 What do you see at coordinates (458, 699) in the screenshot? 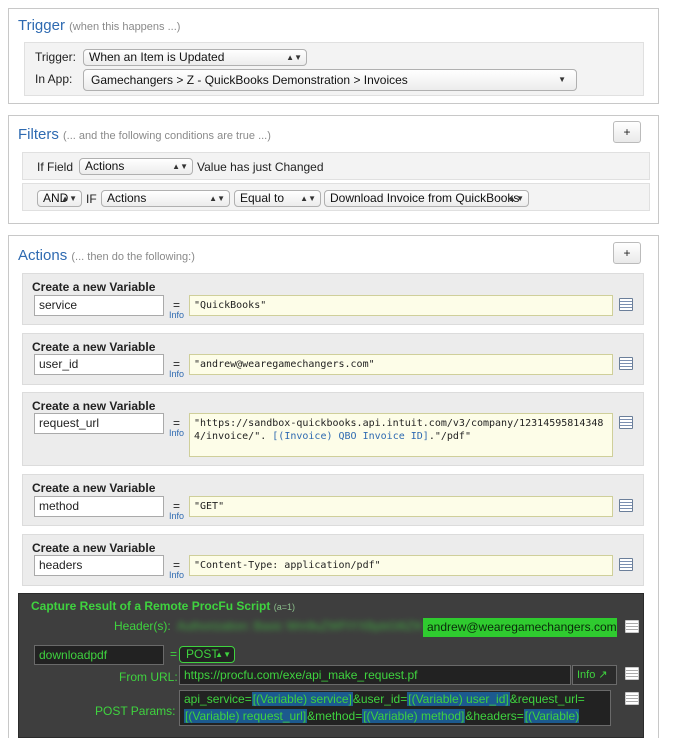
I see `variable-token: [(Variable) user_id]` at bounding box center [458, 699].